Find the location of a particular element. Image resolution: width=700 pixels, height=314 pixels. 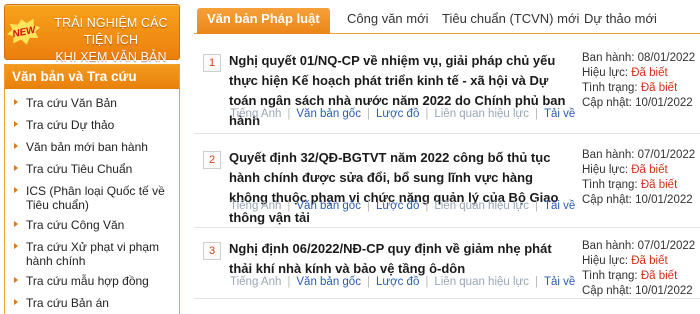

sidebar-item-tra-cuu-van-ban: Tra cứu Văn Bản is located at coordinates (92, 105).